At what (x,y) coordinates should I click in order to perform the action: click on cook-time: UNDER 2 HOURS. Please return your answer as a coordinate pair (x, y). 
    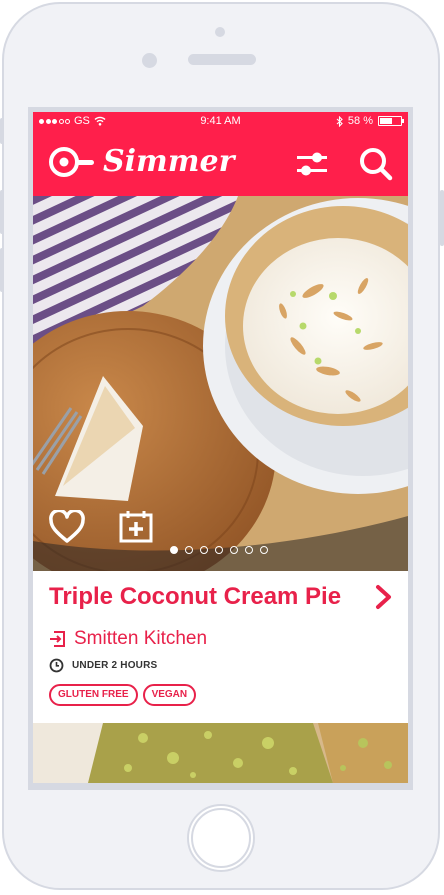
    Looking at the image, I should click on (103, 665).